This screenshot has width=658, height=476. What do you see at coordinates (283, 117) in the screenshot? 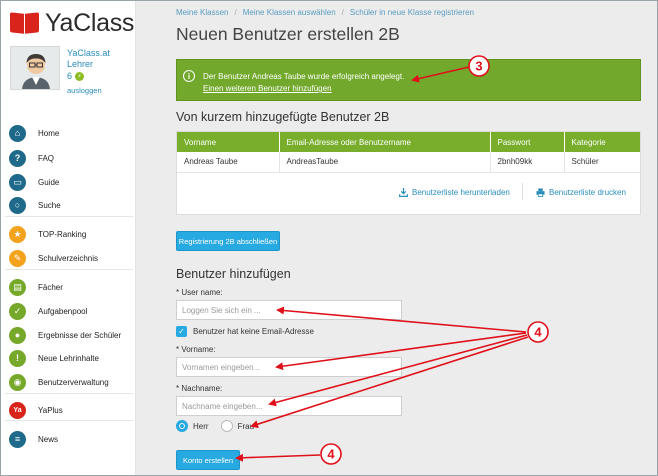
I see `recent-users-heading: Von kurzem hinzugefügte Benutzer 2B` at bounding box center [283, 117].